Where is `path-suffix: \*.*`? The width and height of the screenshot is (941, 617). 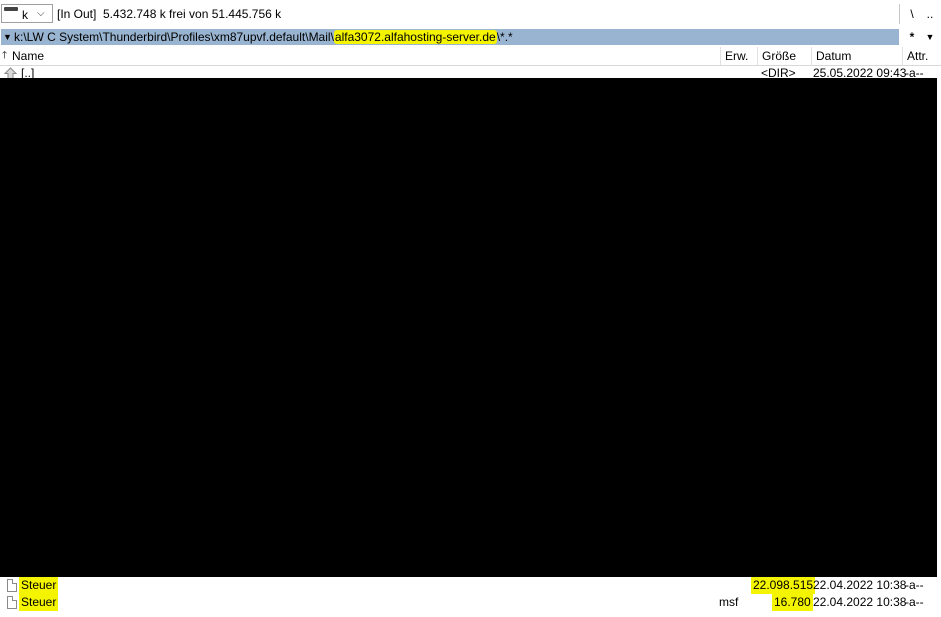
path-suffix: \*.* is located at coordinates (504, 37).